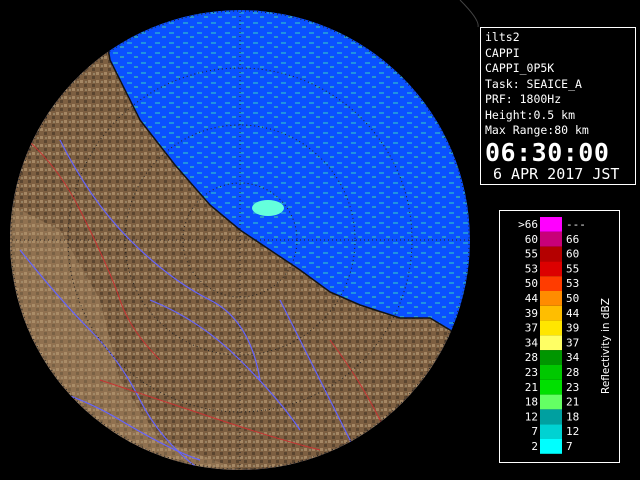  What do you see at coordinates (531, 239) in the screenshot?
I see `legend-low-label: 60` at bounding box center [531, 239].